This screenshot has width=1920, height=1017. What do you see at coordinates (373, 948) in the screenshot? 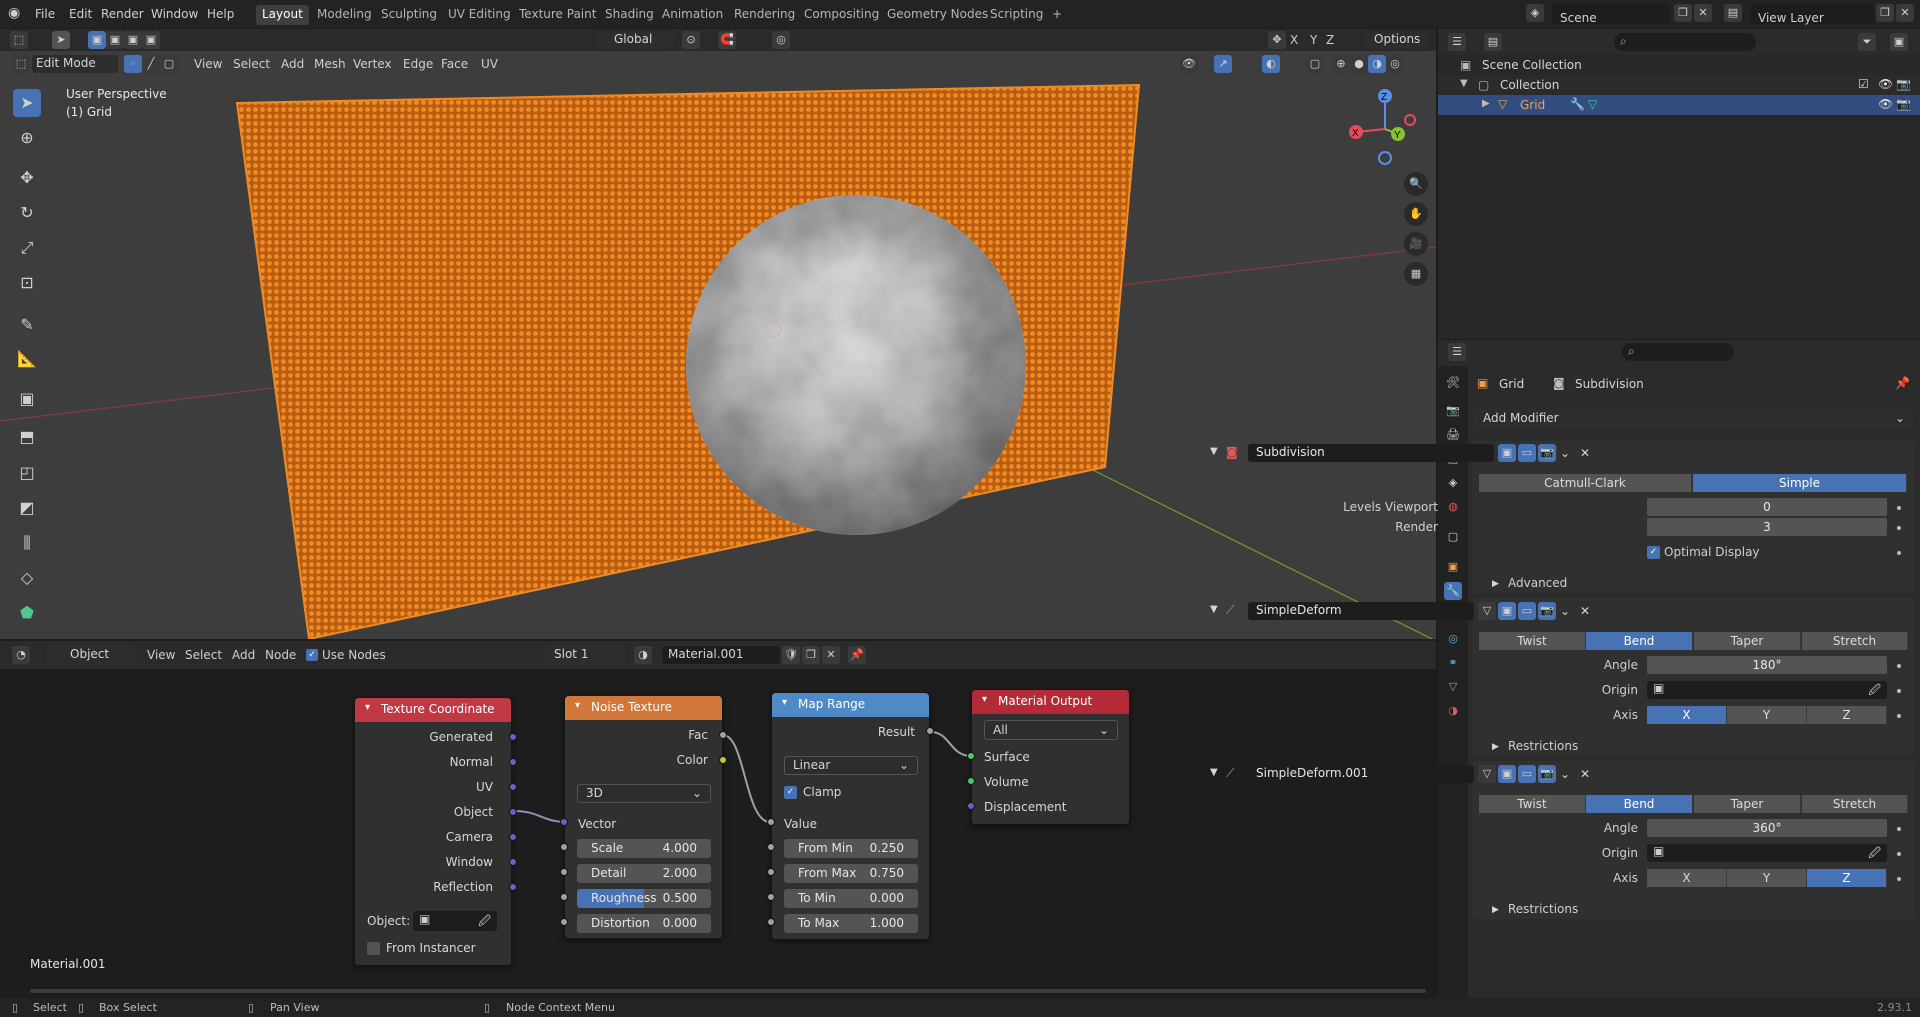
I see `from-instancer-checkbox` at bounding box center [373, 948].